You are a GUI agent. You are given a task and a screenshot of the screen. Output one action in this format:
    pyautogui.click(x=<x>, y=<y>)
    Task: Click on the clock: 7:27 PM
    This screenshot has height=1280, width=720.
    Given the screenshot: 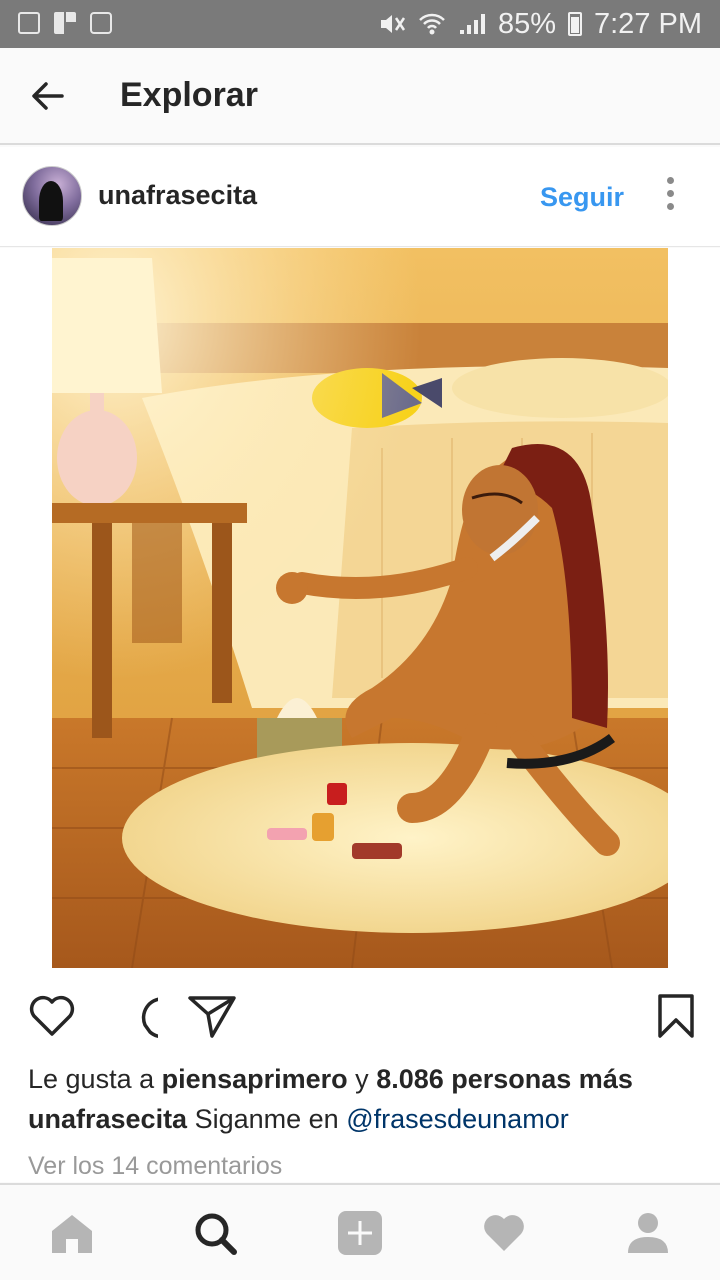 What is the action you would take?
    pyautogui.click(x=648, y=23)
    